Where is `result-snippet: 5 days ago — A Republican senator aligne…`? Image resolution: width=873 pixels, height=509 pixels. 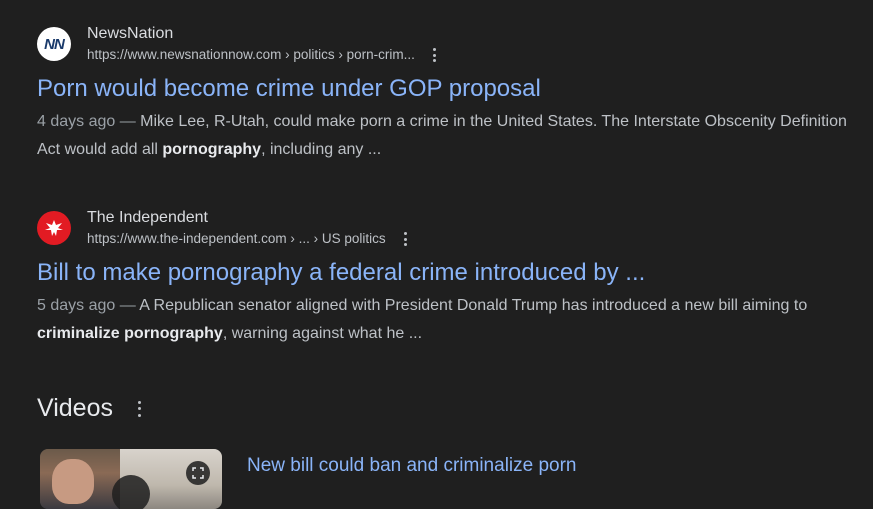 result-snippet: 5 days ago — A Republican senator aligne… is located at coordinates (447, 320).